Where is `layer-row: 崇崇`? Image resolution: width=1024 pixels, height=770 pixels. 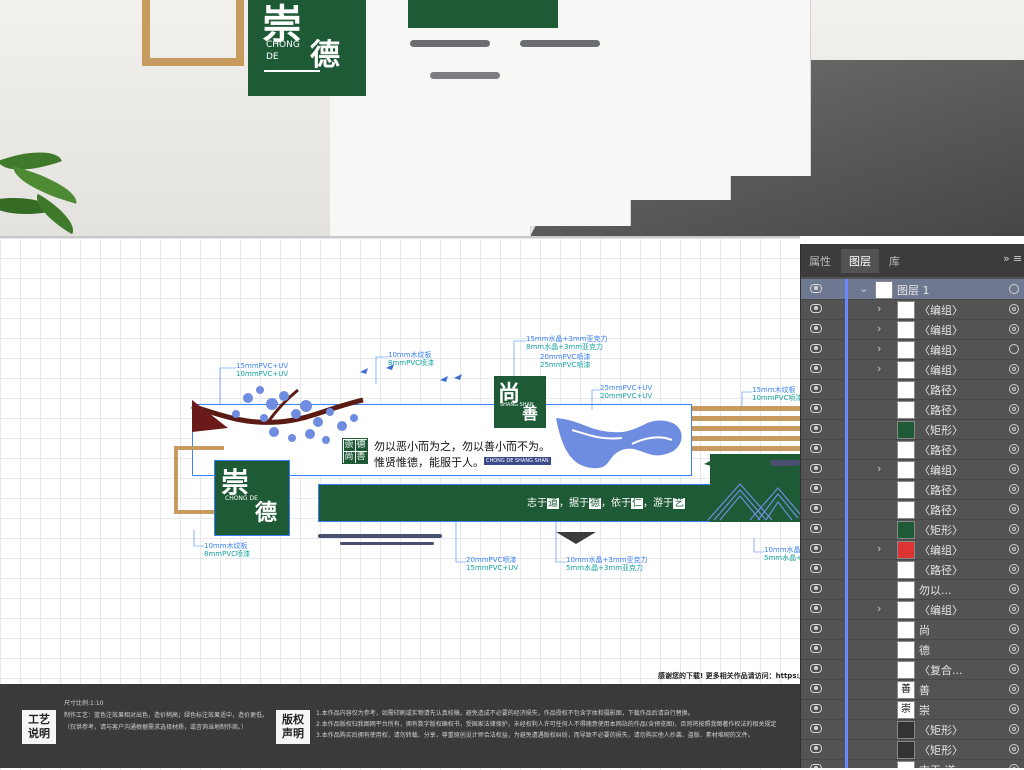 layer-row: 崇崇 is located at coordinates (912, 709).